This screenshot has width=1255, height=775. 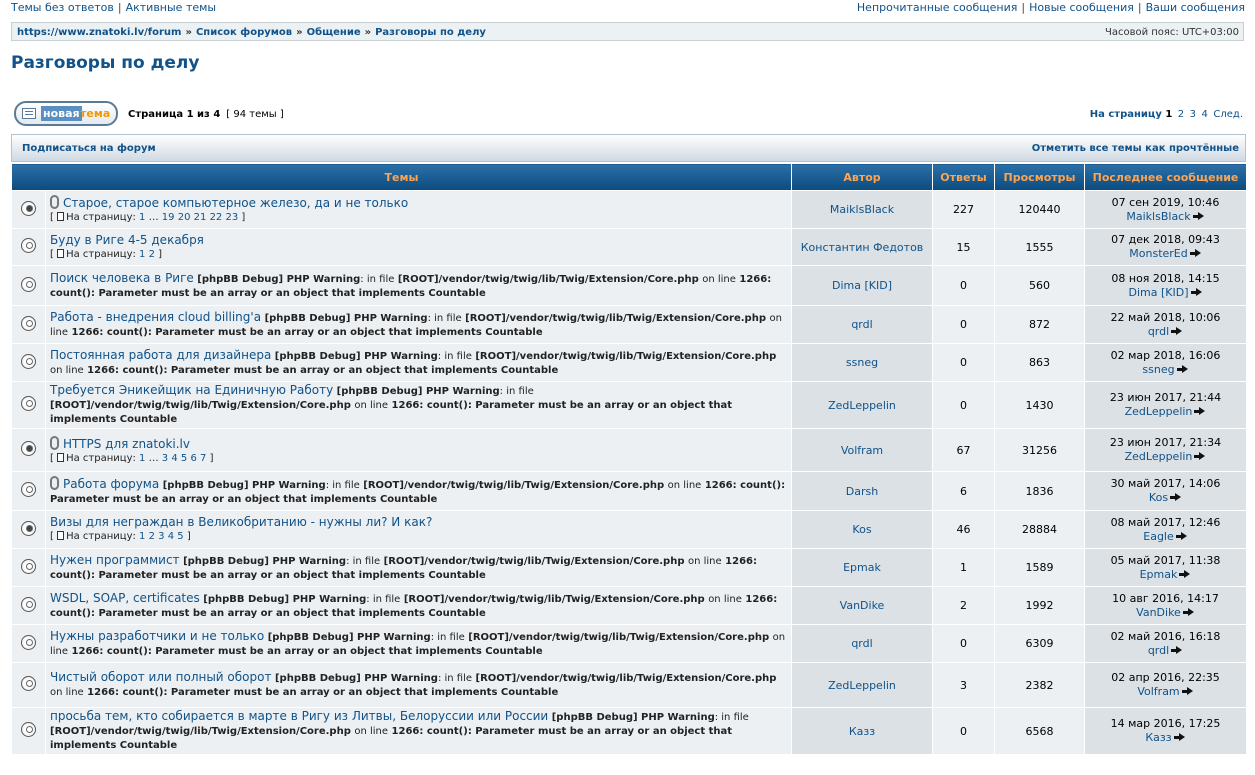 What do you see at coordinates (430, 32) in the screenshot?
I see `breadcrumb-current: Разговоры по делу` at bounding box center [430, 32].